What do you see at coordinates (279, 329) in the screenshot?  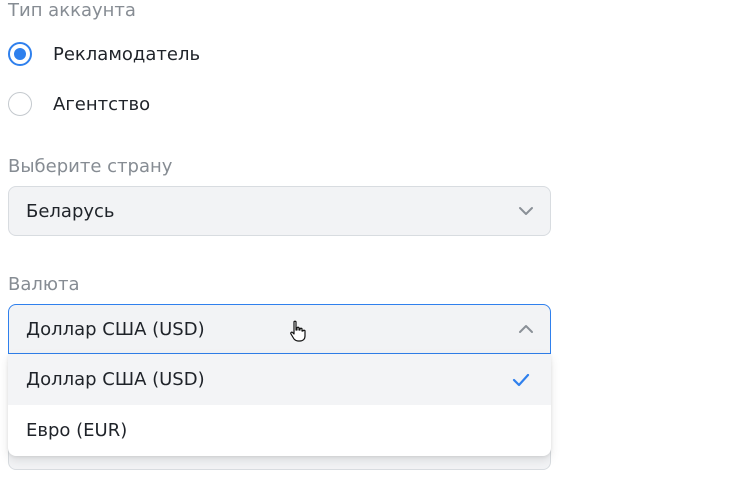 I see `currency-select: Доллар США (USD)` at bounding box center [279, 329].